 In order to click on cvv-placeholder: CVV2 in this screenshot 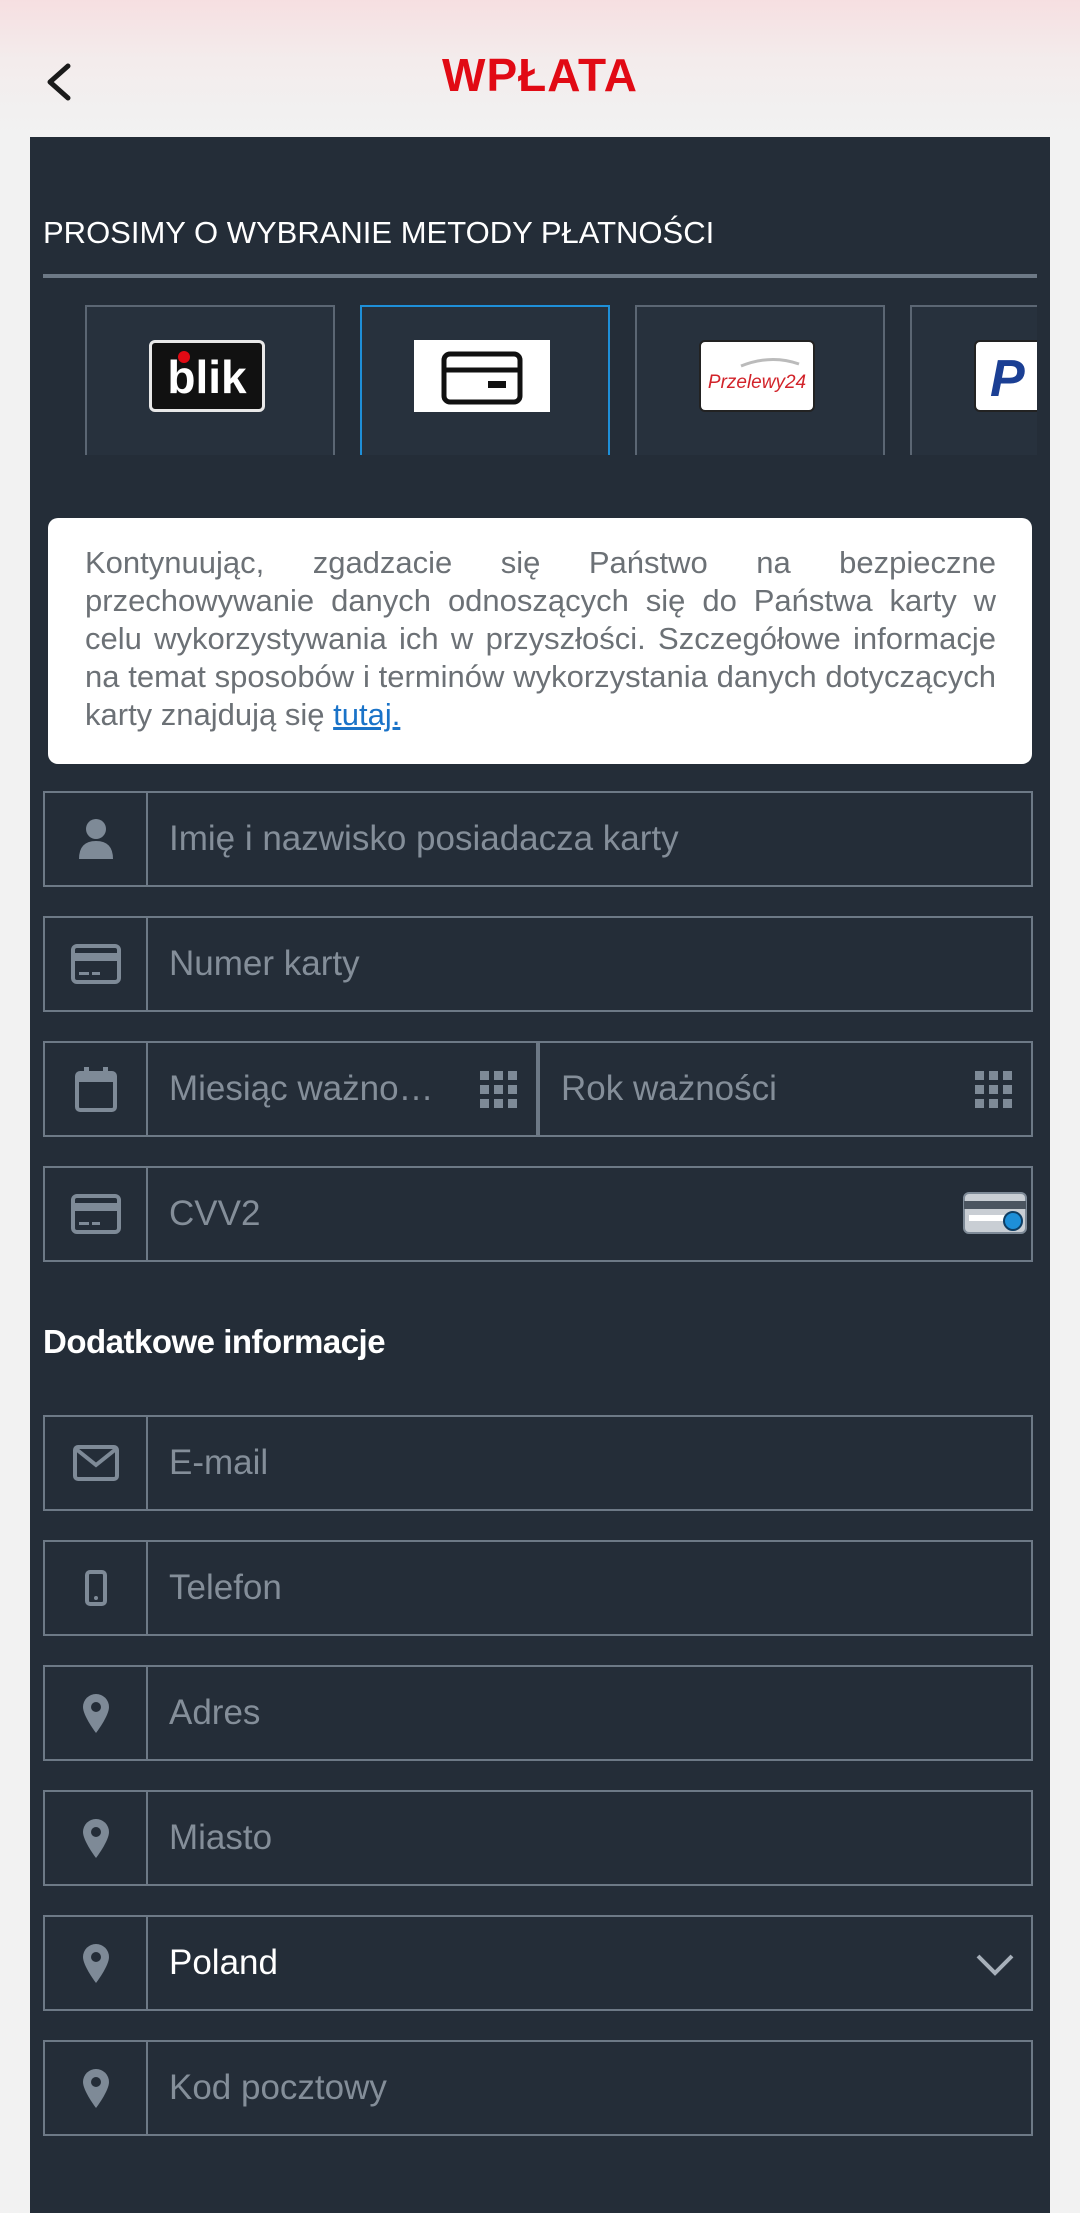, I will do `click(215, 1213)`.